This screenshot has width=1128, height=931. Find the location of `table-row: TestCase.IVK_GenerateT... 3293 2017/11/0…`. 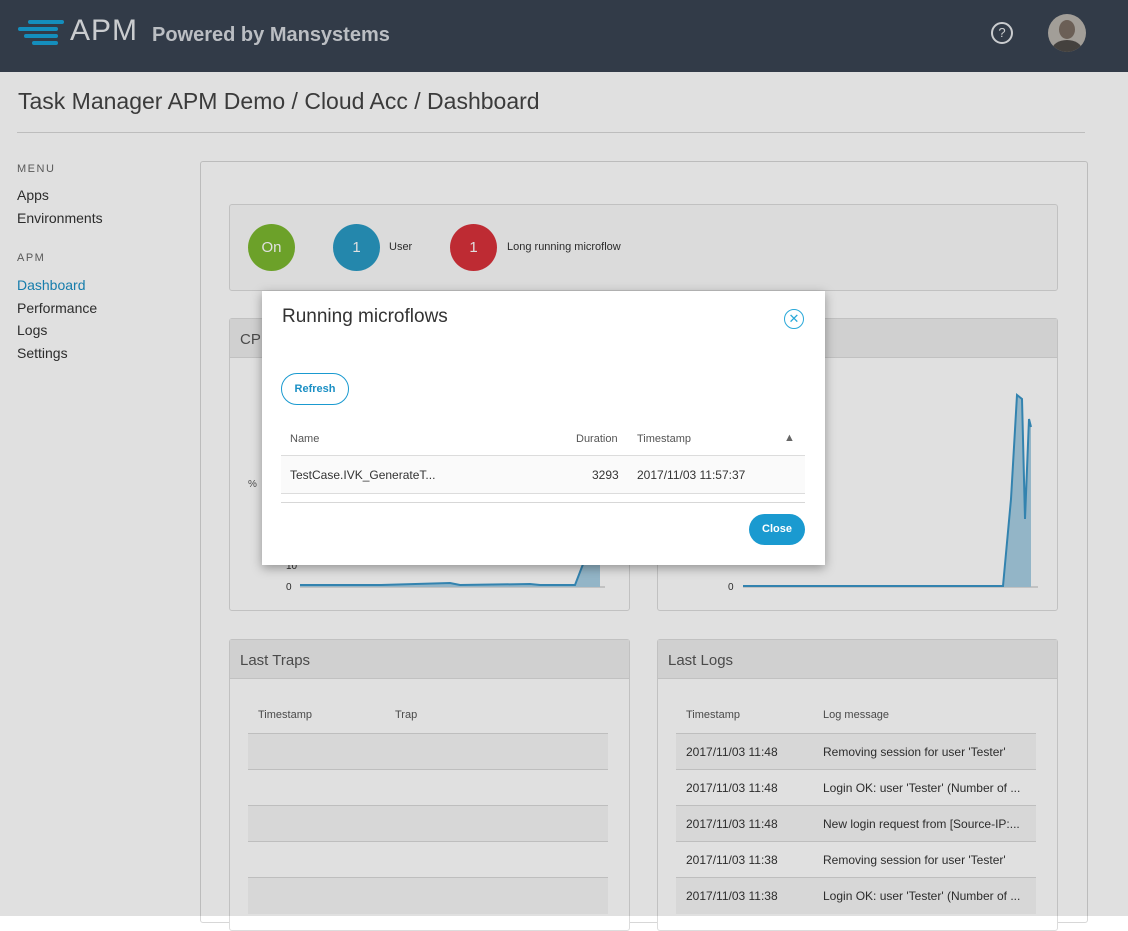

table-row: TestCase.IVK_GenerateT... 3293 2017/11/0… is located at coordinates (543, 474).